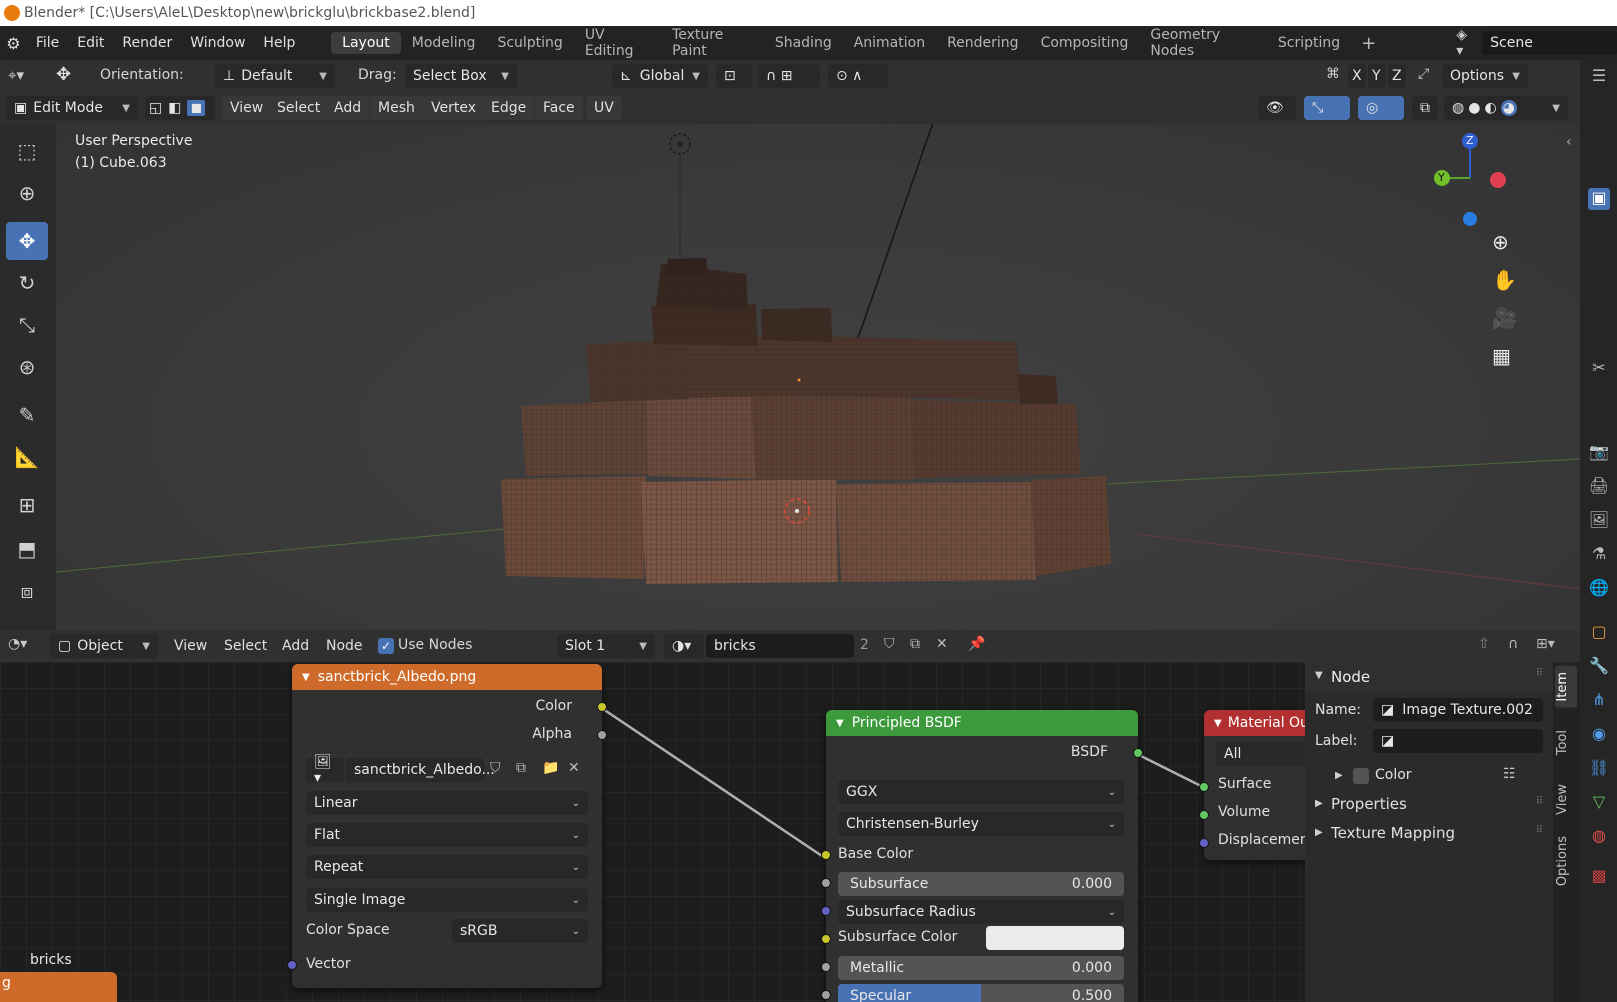  Describe the element at coordinates (447, 803) in the screenshot. I see `interpolation-dropdown: Linear ⌄` at that location.